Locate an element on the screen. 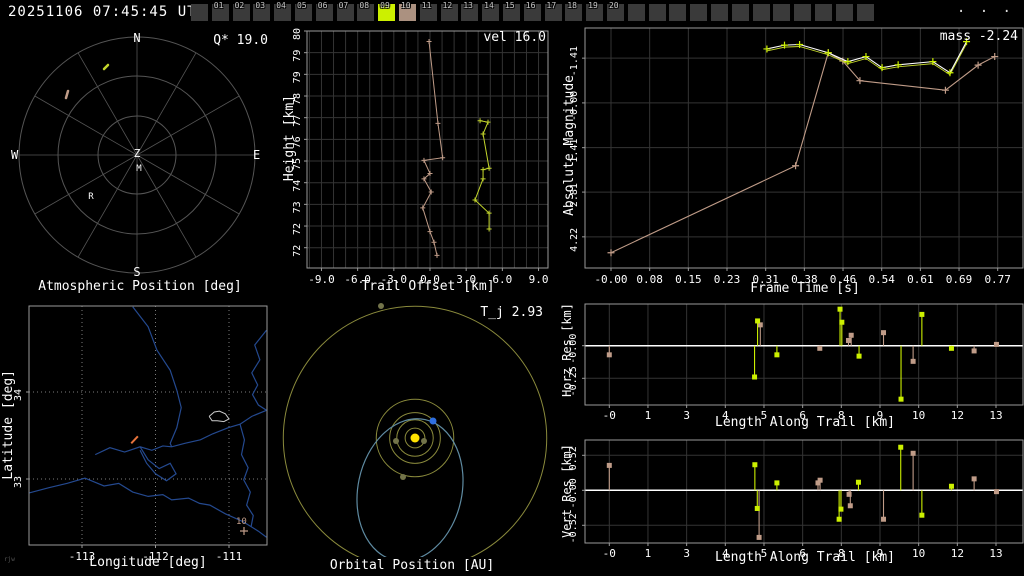 The height and width of the screenshot is (576, 1024). frame-square-11: 11 is located at coordinates (428, 11).